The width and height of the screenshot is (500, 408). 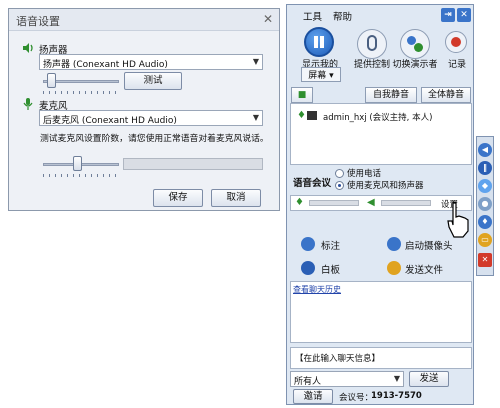 What do you see at coordinates (330, 269) in the screenshot?
I see `whiteboard-button: 白板` at bounding box center [330, 269].